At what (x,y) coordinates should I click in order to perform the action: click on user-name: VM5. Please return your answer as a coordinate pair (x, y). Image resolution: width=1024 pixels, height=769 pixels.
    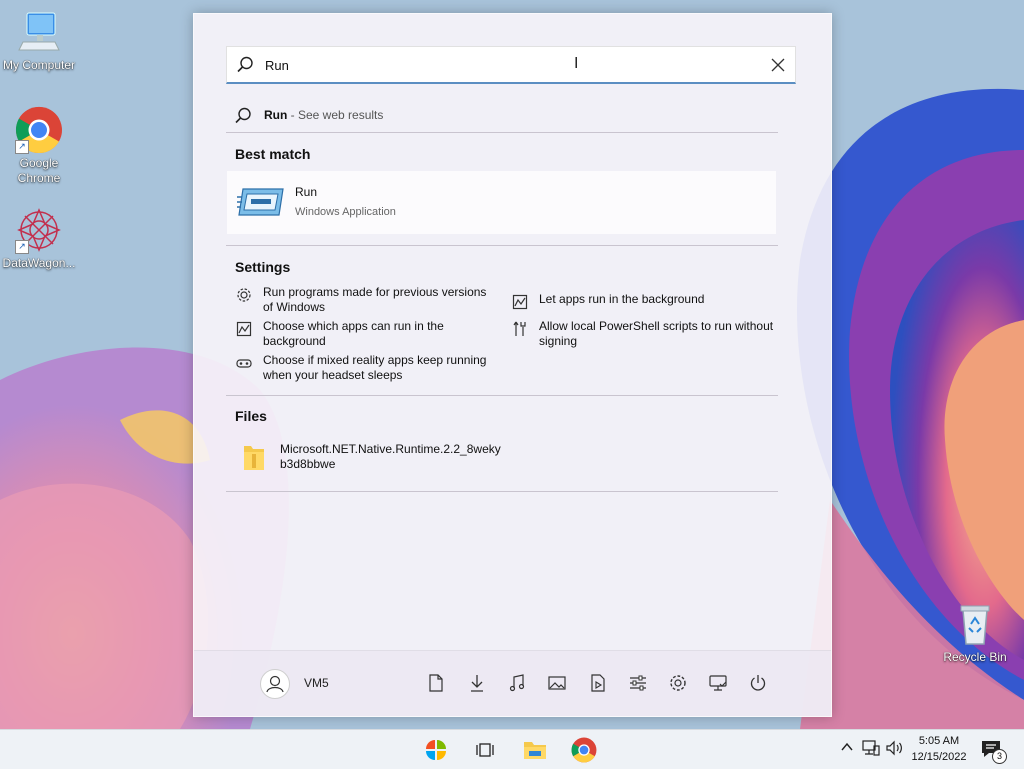
    Looking at the image, I should click on (316, 683).